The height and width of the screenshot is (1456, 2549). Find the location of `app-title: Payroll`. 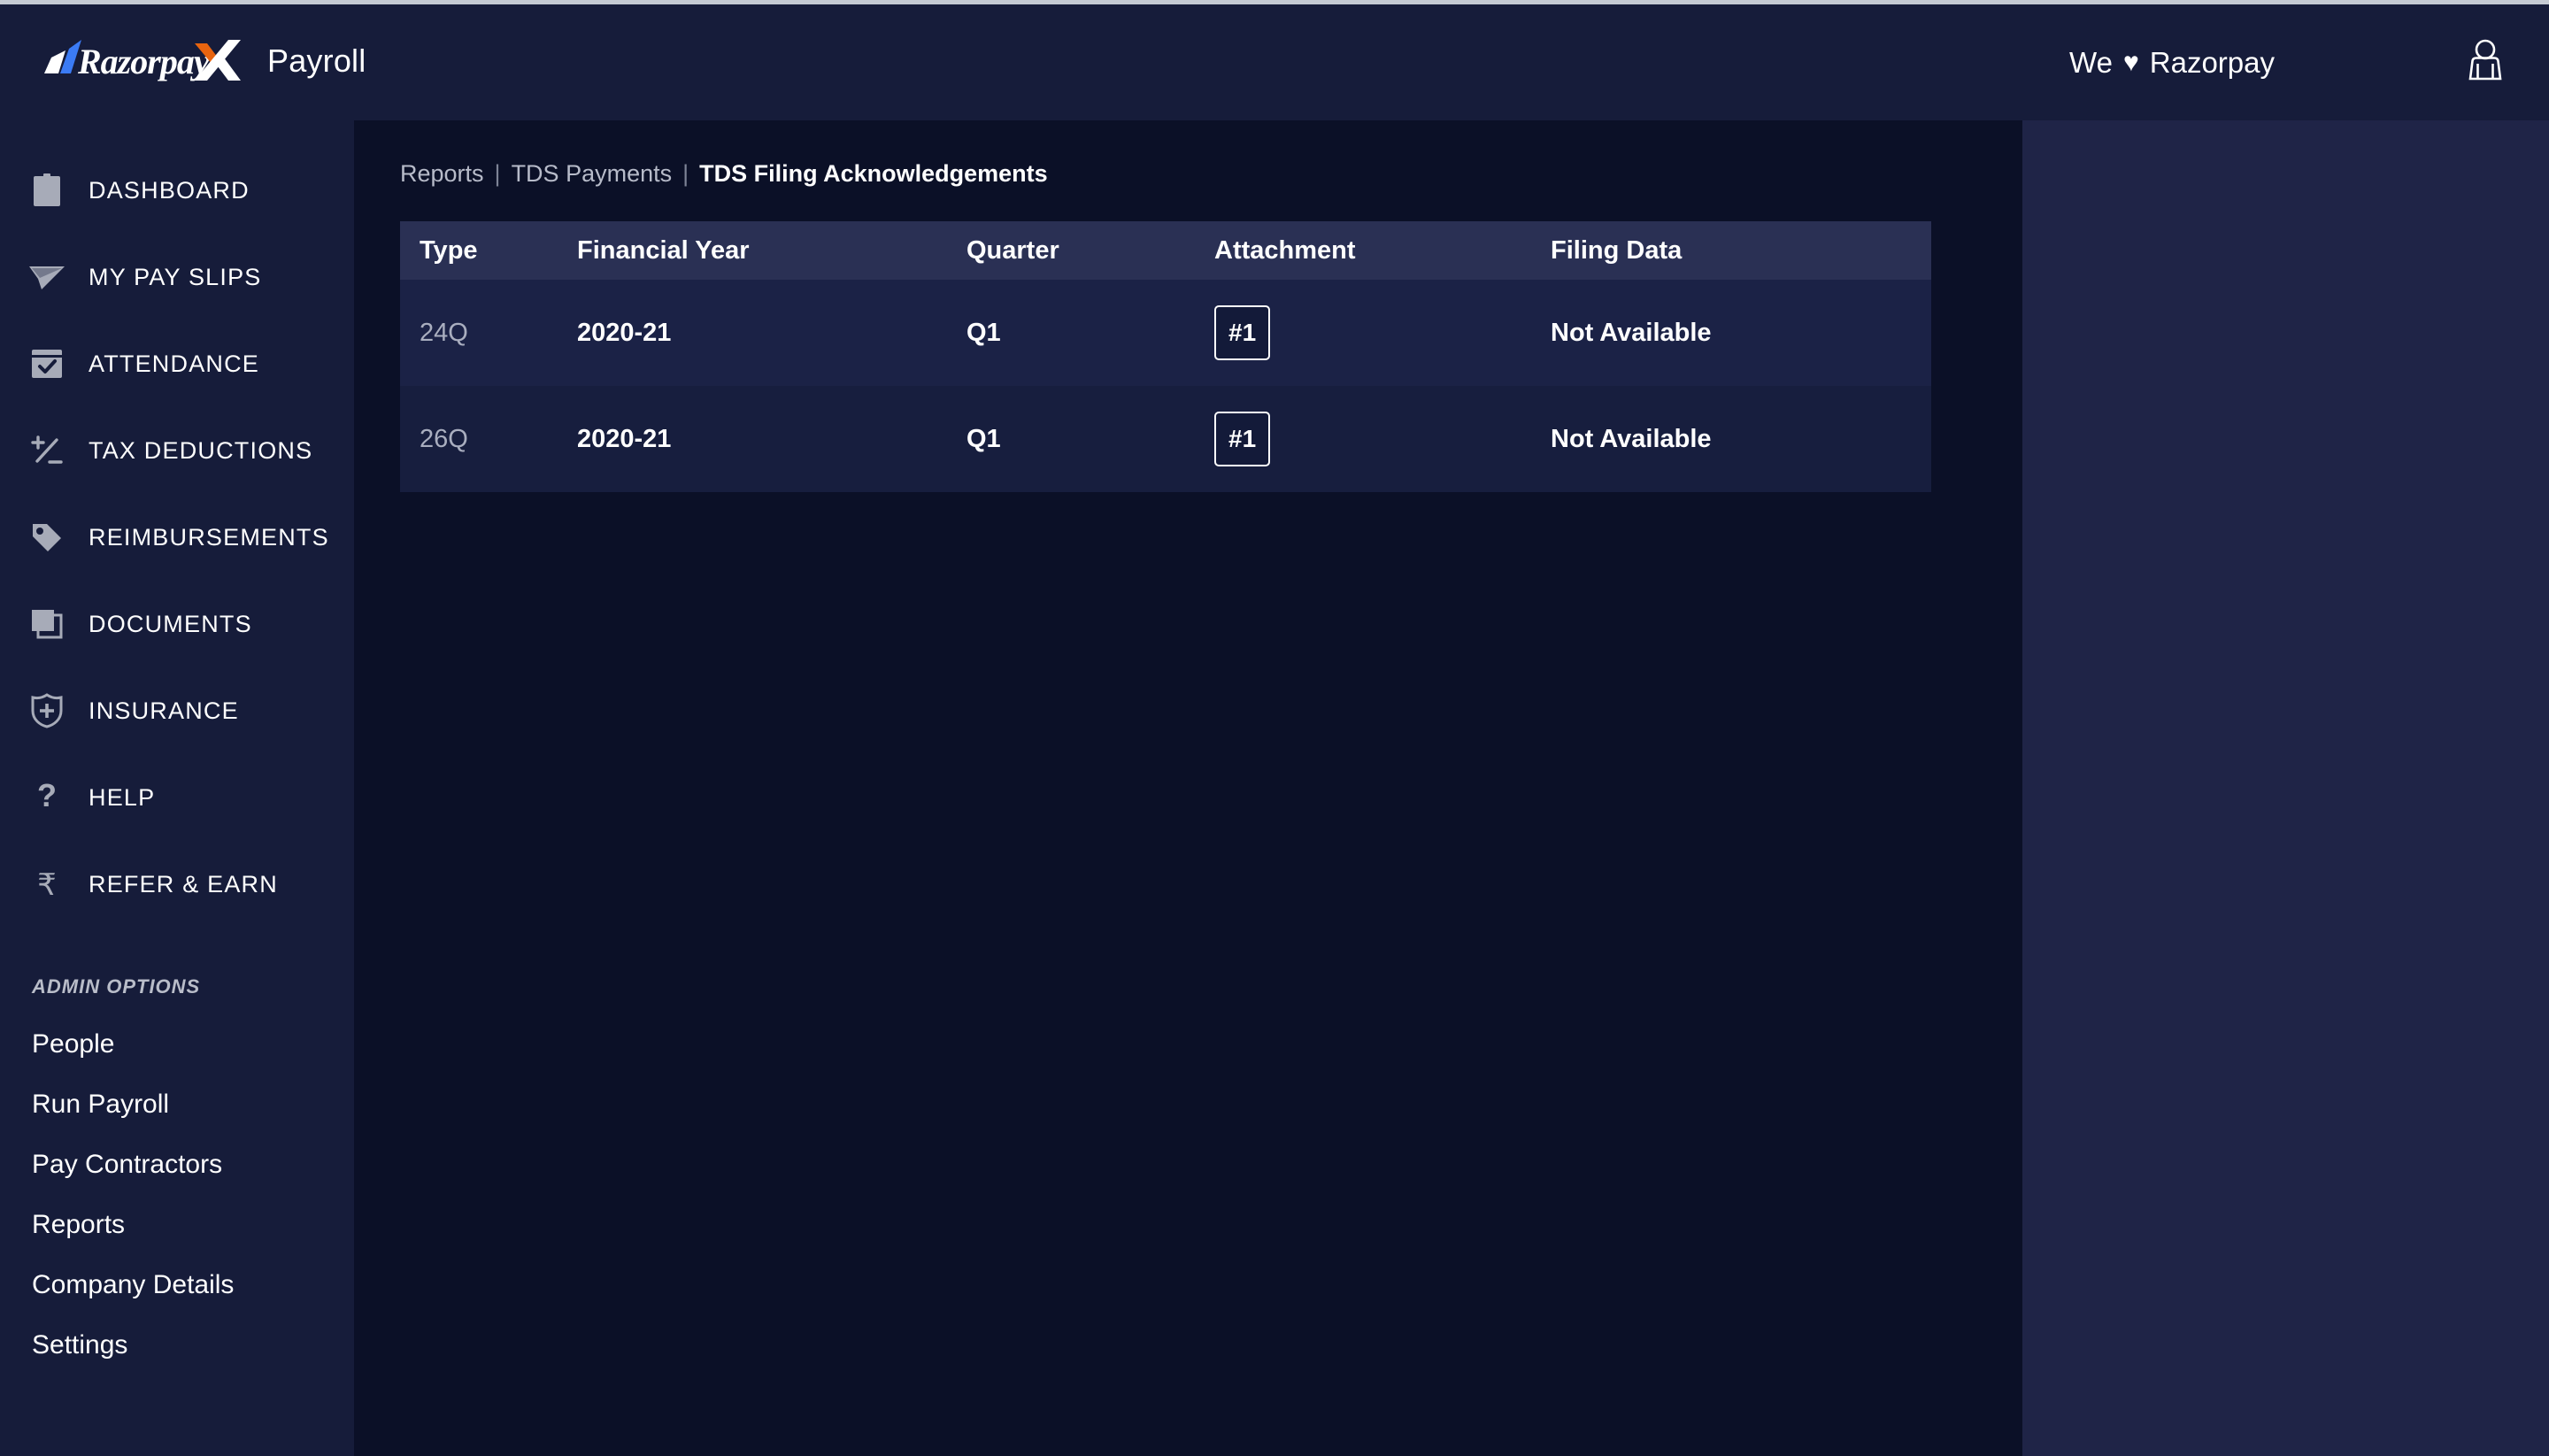

app-title: Payroll is located at coordinates (317, 60).